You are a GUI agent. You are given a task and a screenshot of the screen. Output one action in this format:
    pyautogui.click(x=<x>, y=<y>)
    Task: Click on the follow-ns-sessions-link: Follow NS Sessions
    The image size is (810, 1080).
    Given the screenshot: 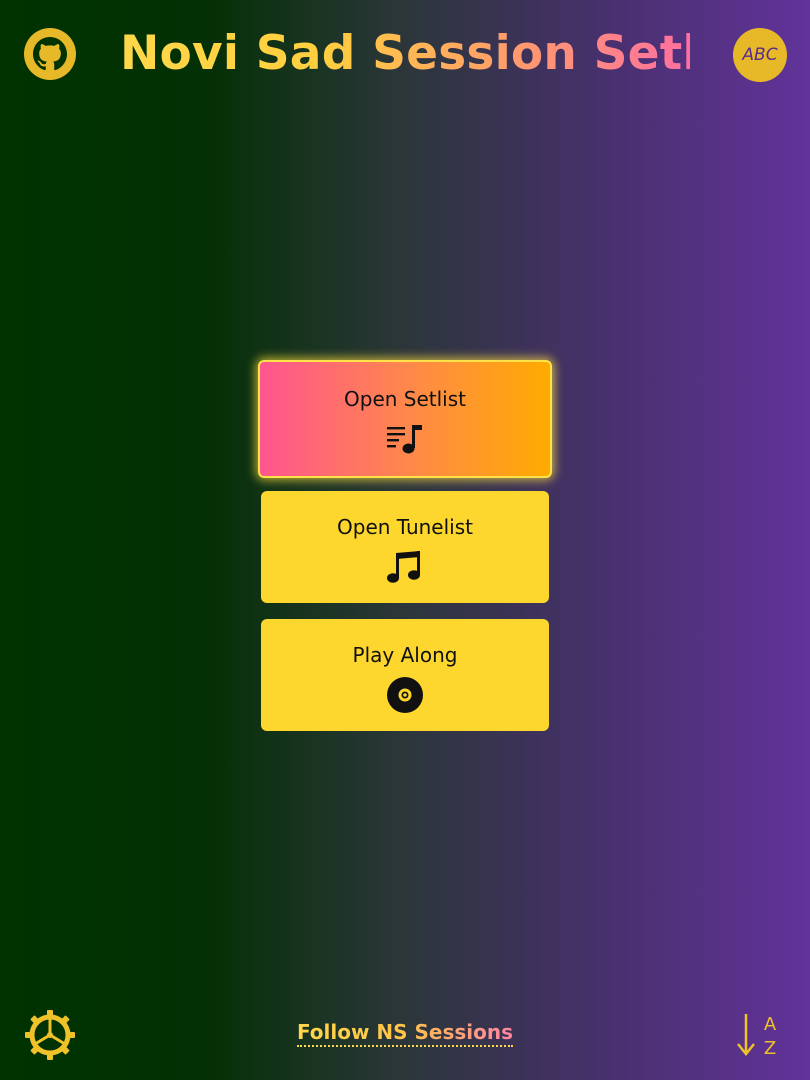 What is the action you would take?
    pyautogui.click(x=405, y=1033)
    